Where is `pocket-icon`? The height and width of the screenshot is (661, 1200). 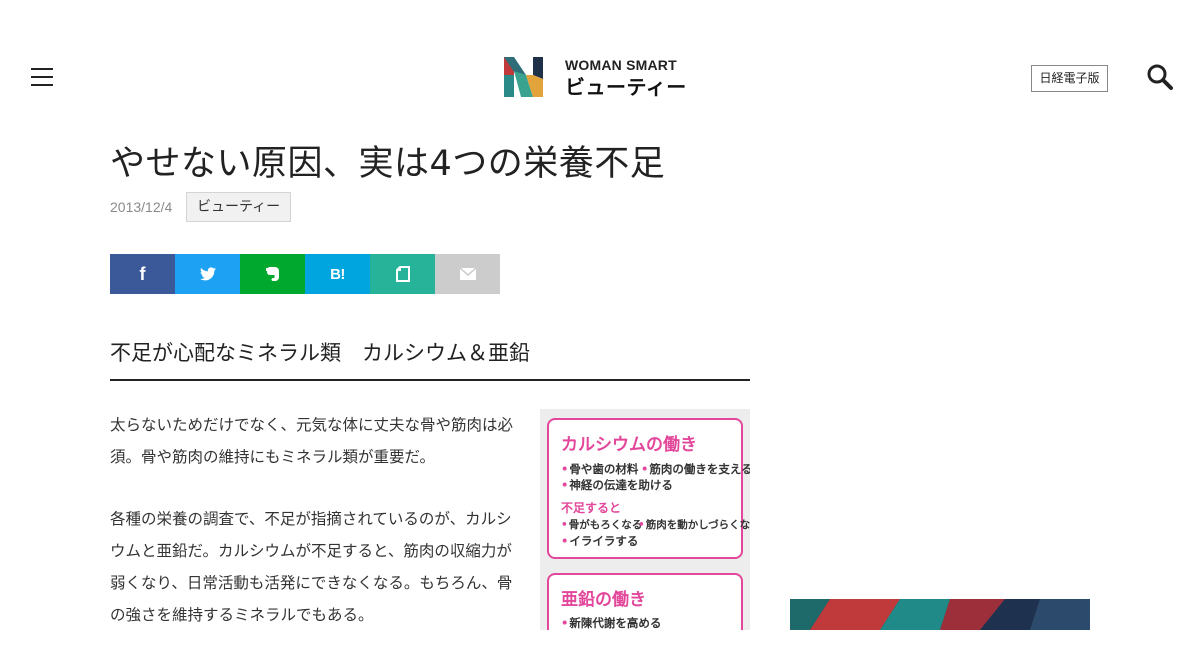 pocket-icon is located at coordinates (402, 274).